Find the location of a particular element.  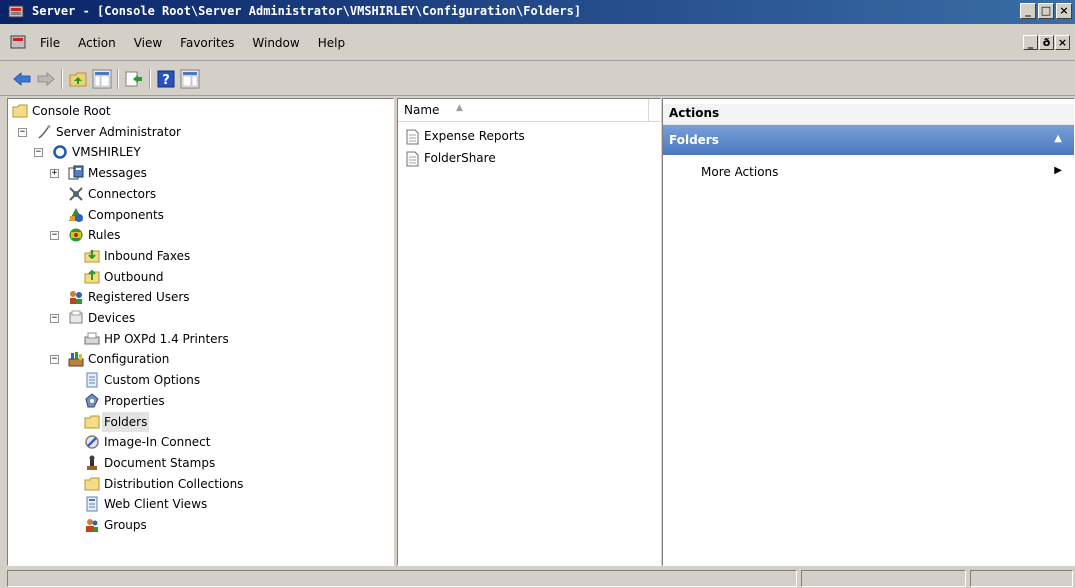

actions-section-folders: Folders ▲ is located at coordinates (868, 140).